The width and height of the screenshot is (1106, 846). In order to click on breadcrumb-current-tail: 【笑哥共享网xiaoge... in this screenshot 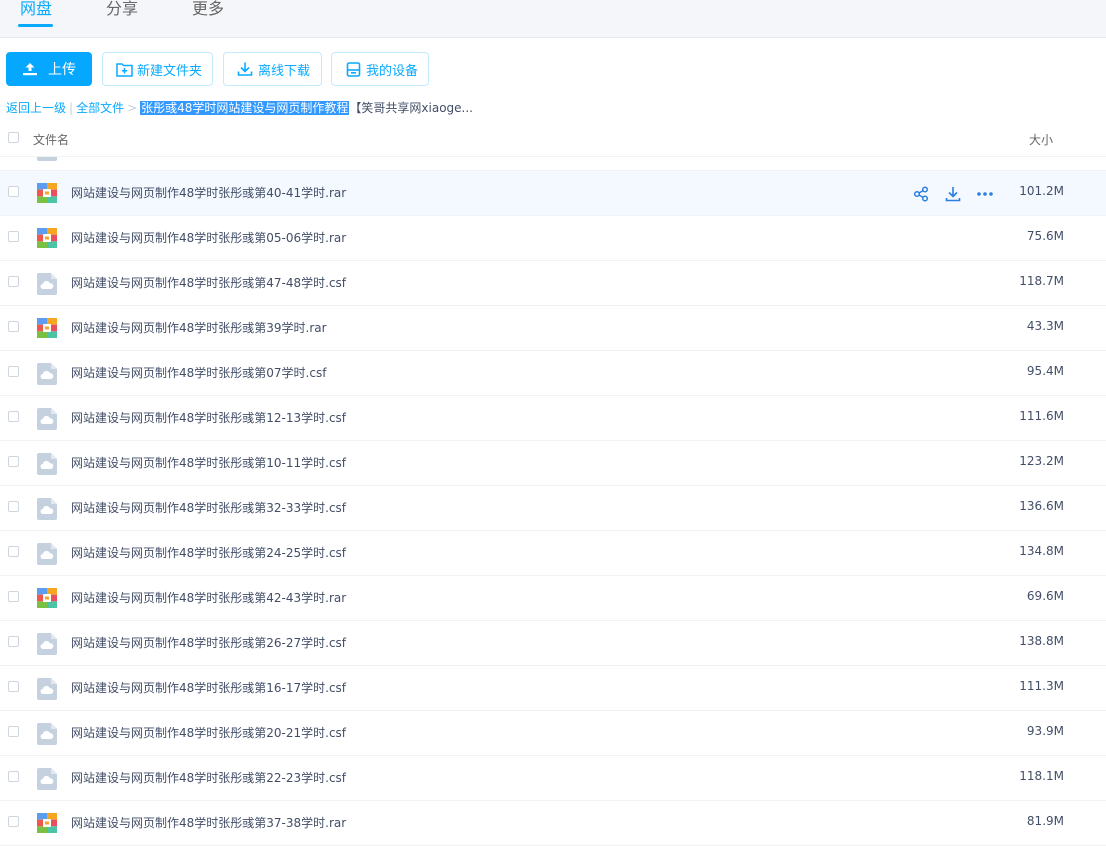, I will do `click(411, 108)`.